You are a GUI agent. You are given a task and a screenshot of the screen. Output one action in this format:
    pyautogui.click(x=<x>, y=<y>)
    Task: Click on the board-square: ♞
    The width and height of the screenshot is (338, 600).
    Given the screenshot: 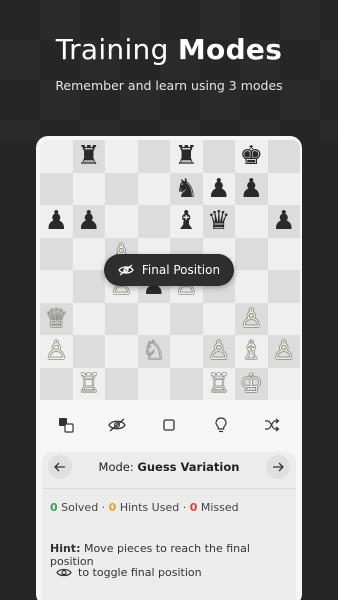 What is the action you would take?
    pyautogui.click(x=186, y=188)
    